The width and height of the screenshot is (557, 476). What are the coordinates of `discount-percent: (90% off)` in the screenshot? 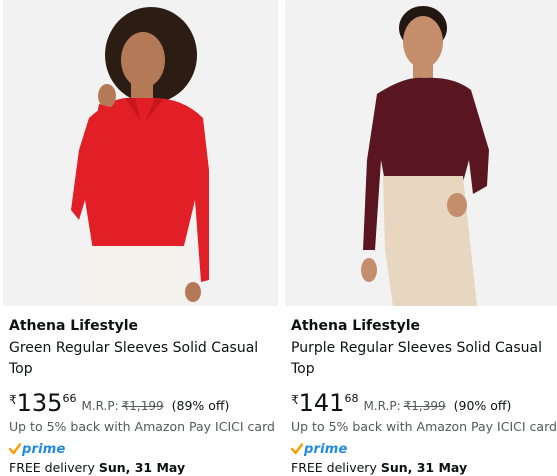 It's located at (482, 405).